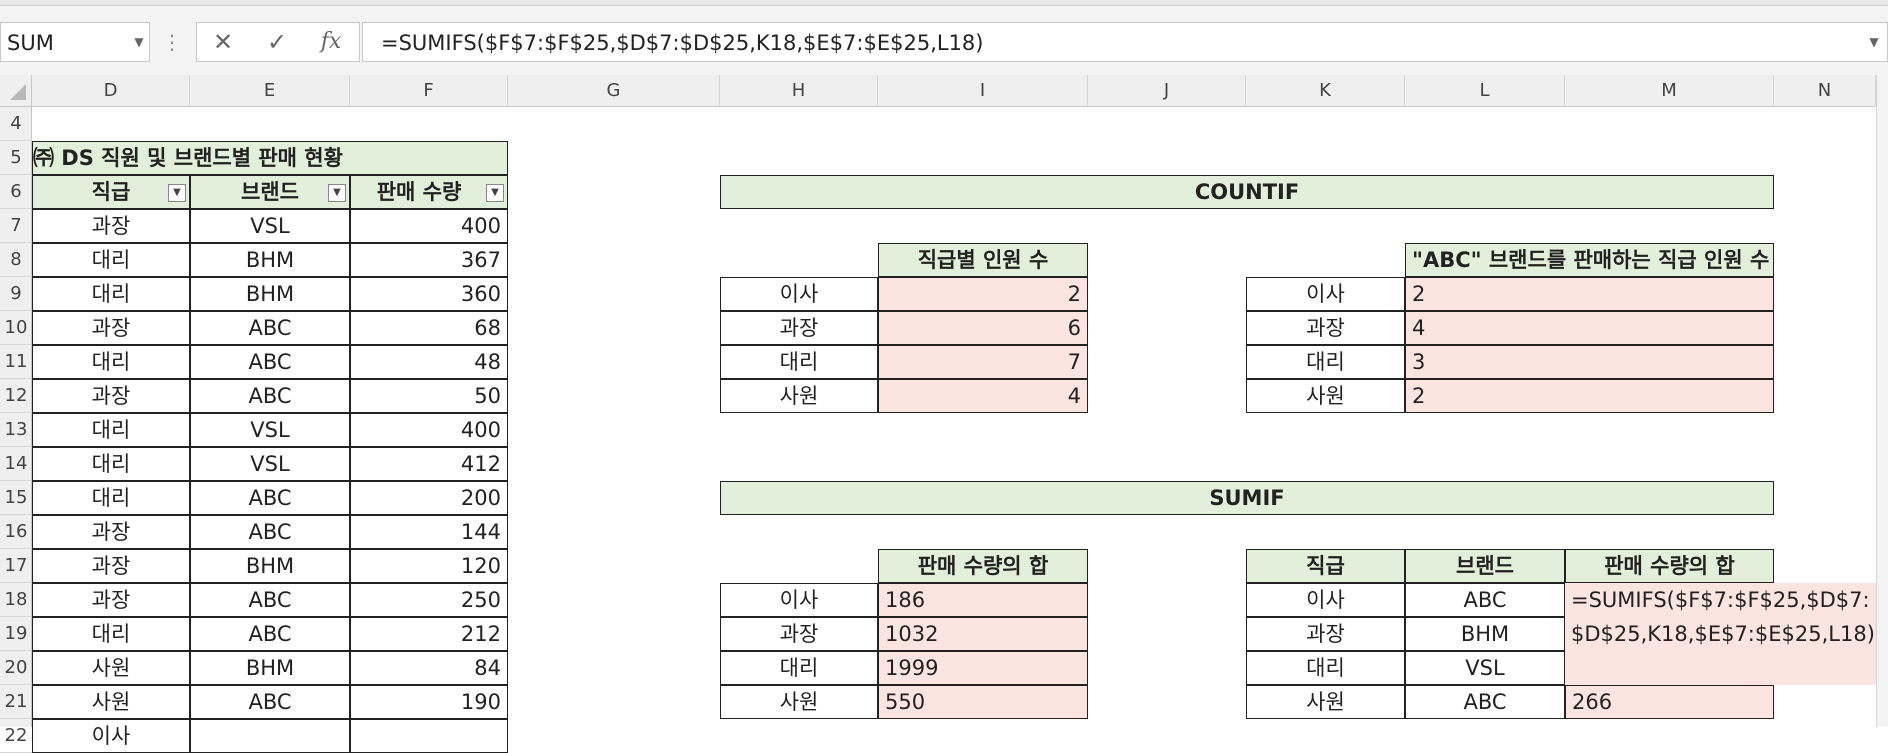  I want to click on countifs-position-cell: 과장, so click(1325, 328).